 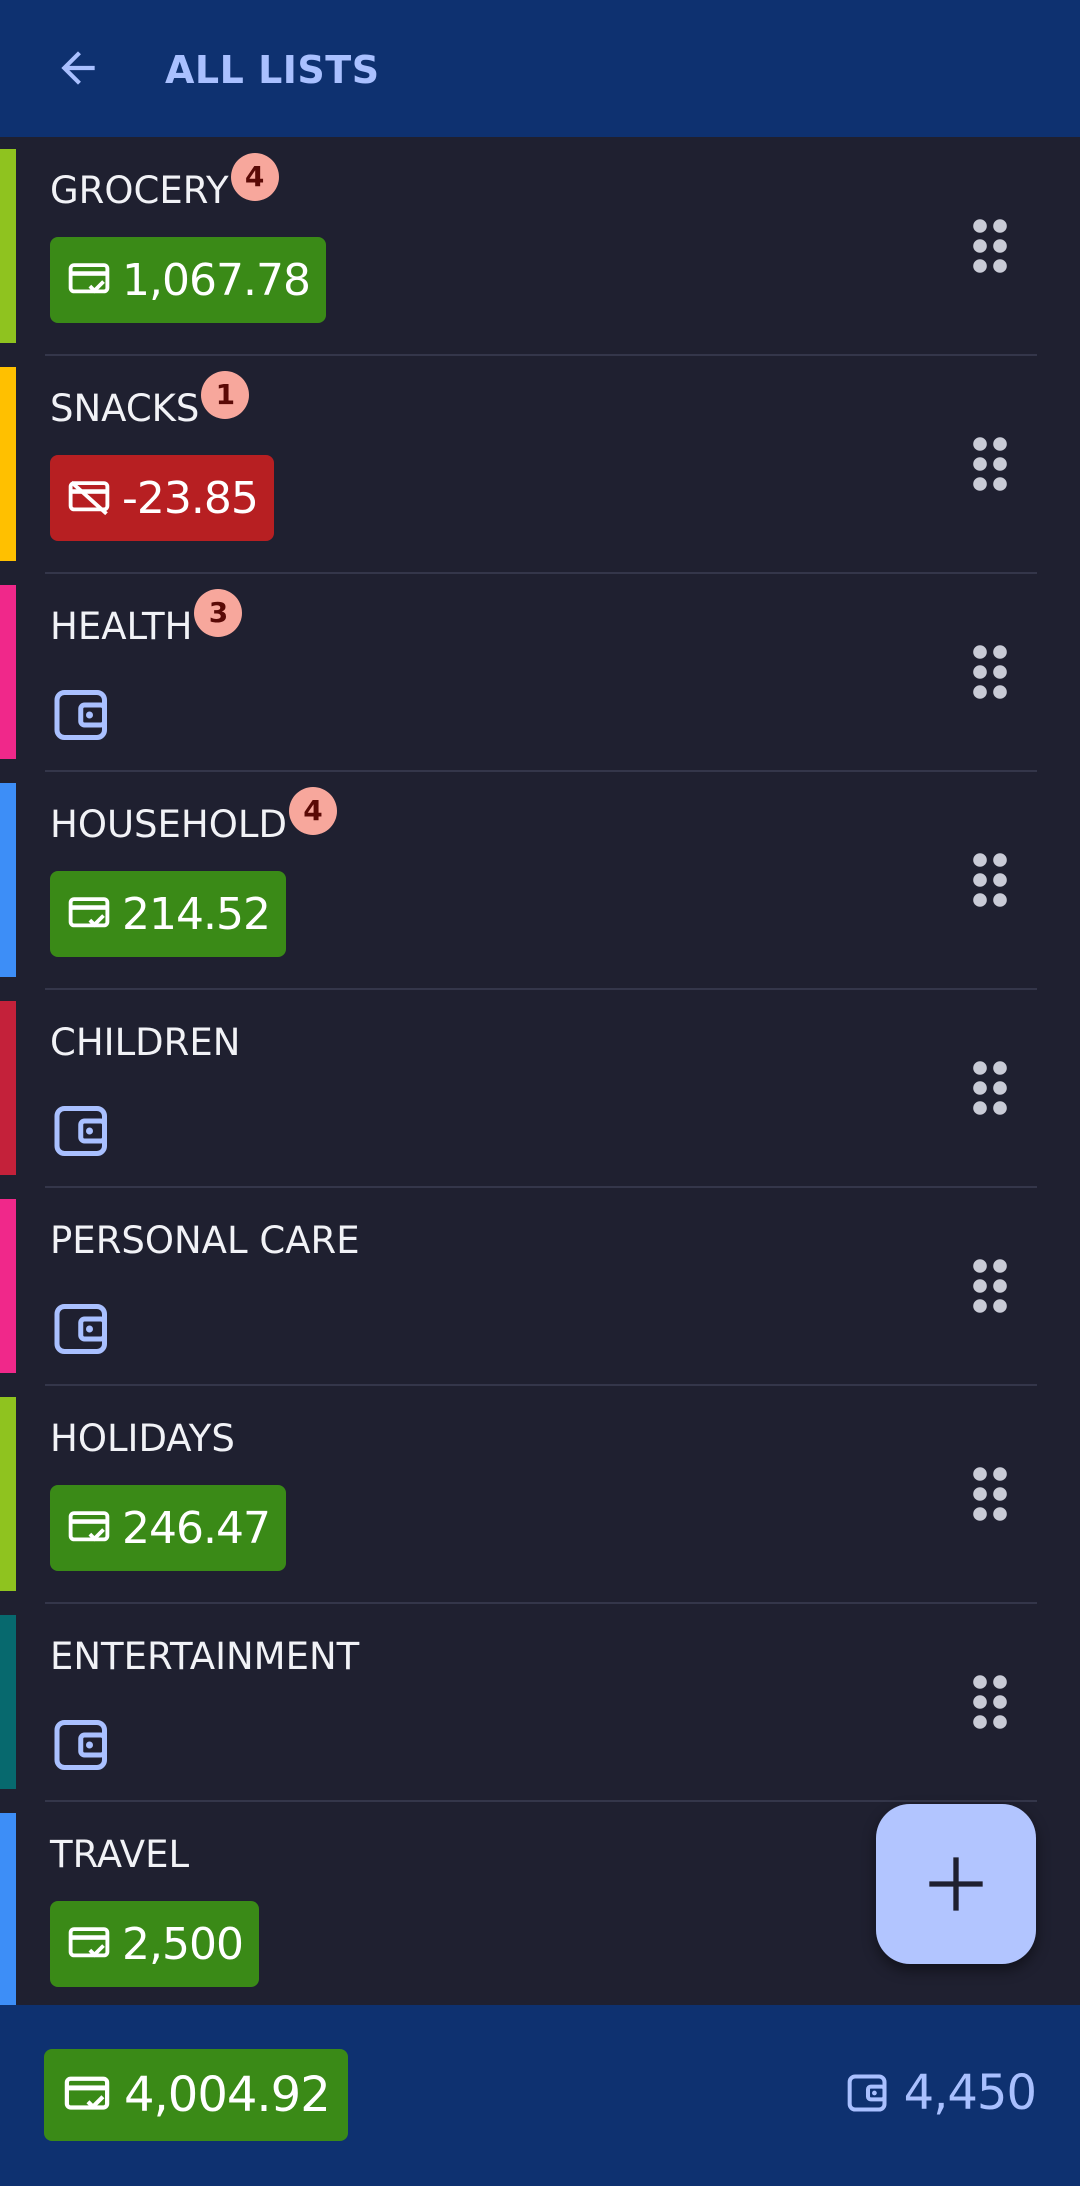 I want to click on amount-chip: 1,067.78, so click(x=188, y=280).